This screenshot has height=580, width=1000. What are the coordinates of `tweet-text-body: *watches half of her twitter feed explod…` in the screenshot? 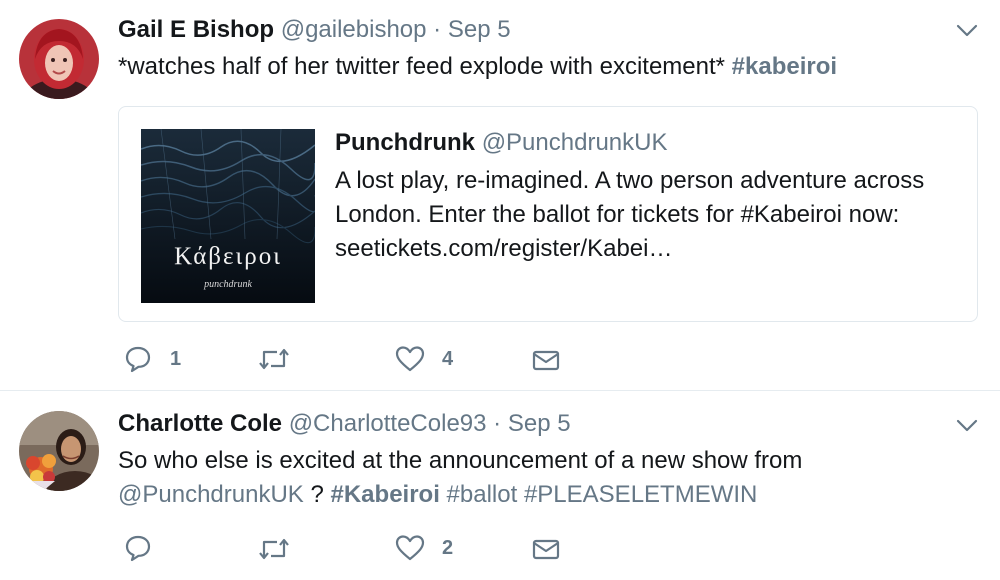 It's located at (421, 66).